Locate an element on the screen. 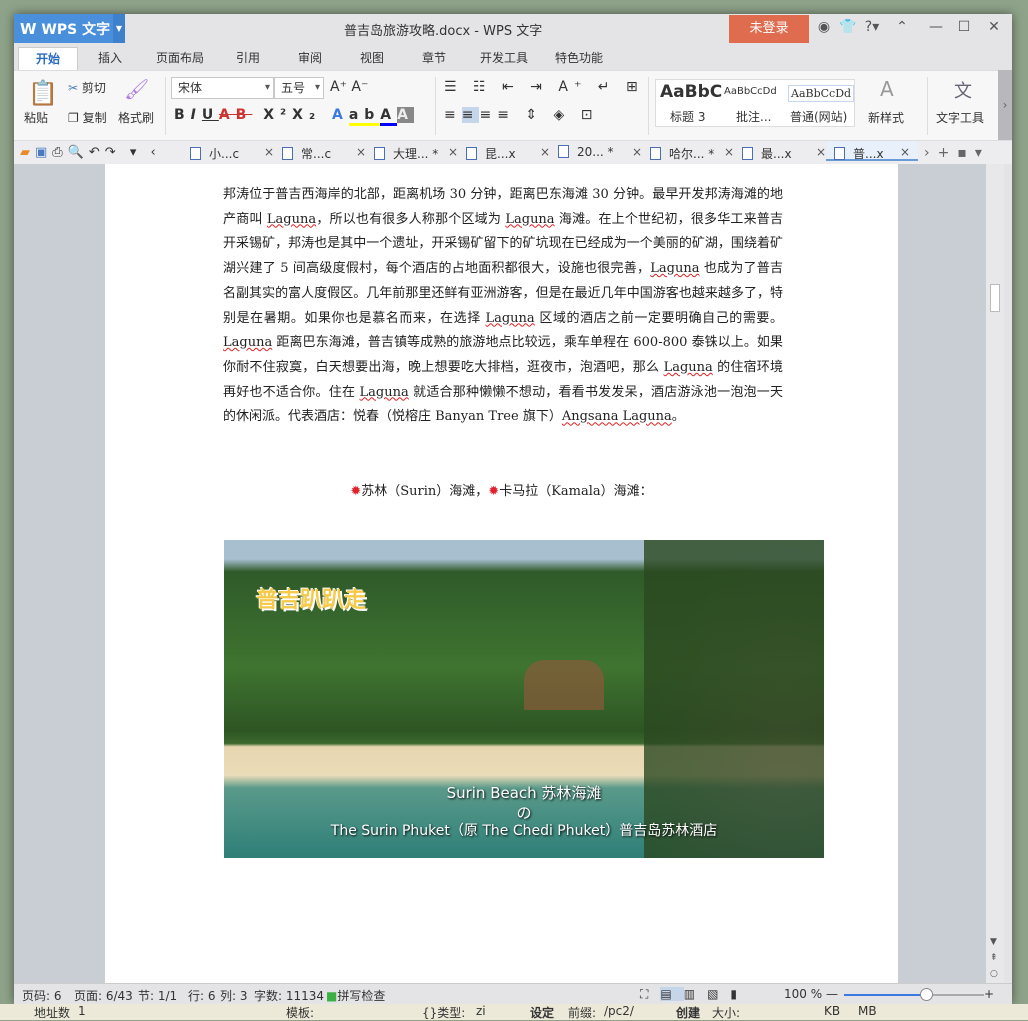 The image size is (1028, 1021). list-buttons: ☰ ☷ ⇤ ⇥ A⁺ ↵ ⊞ is located at coordinates (544, 87).